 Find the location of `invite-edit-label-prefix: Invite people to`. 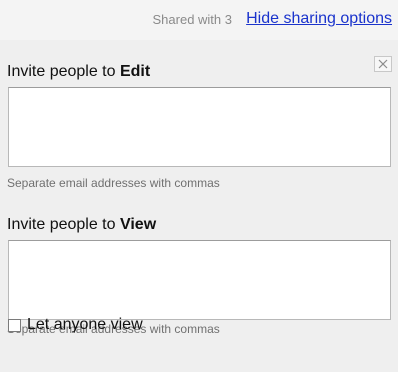

invite-edit-label-prefix: Invite people to is located at coordinates (63, 71).